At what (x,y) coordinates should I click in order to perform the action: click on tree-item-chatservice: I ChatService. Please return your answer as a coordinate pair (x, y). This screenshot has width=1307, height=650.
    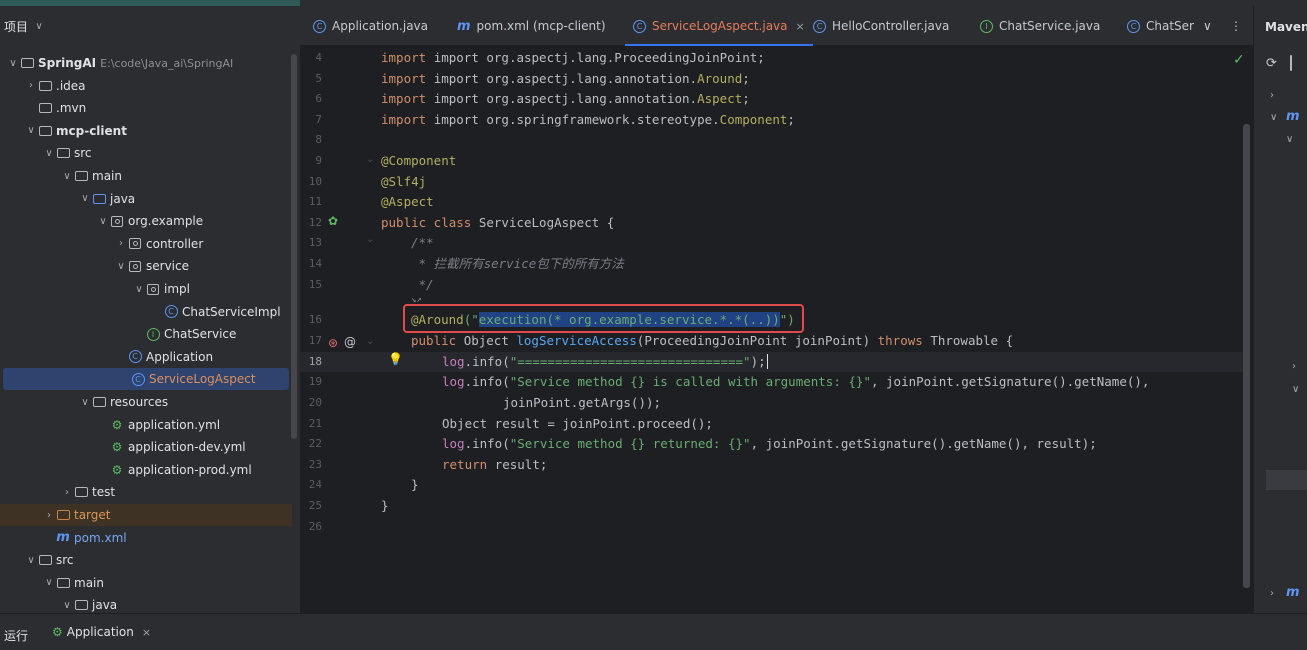
    Looking at the image, I should click on (146, 334).